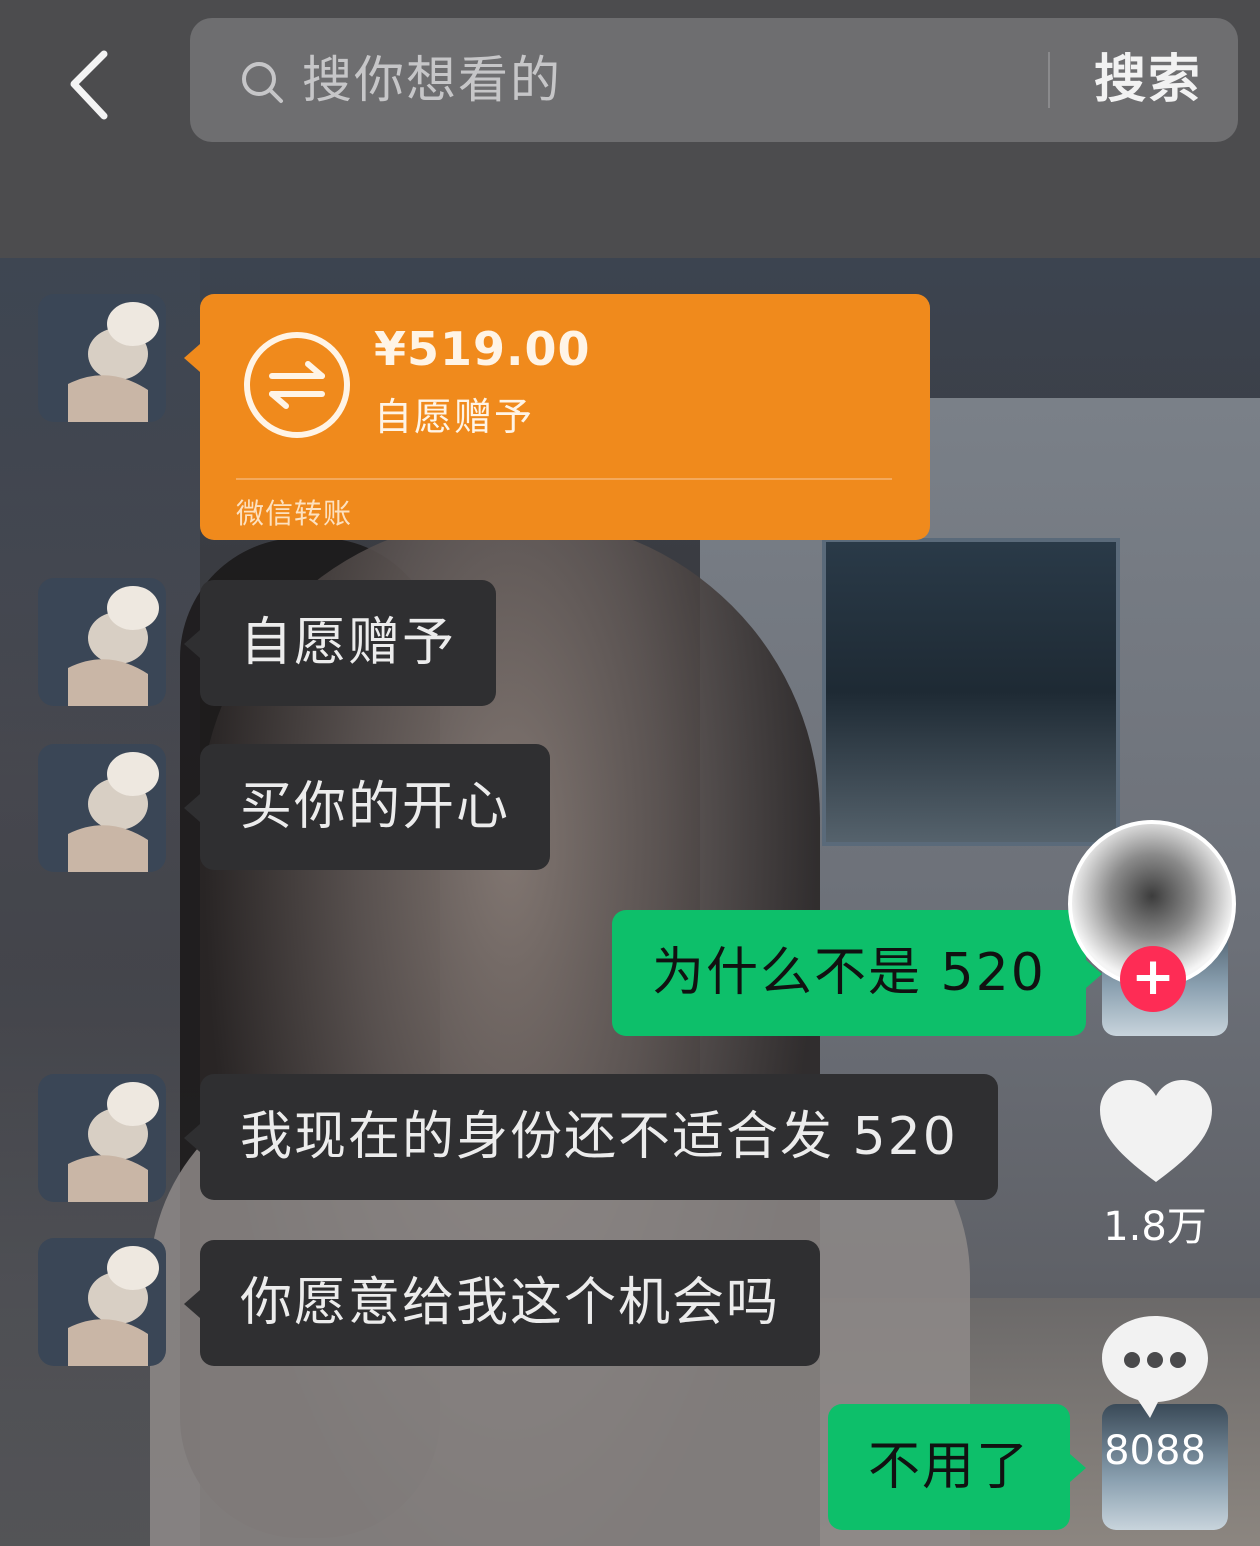 The height and width of the screenshot is (1546, 1260). Describe the element at coordinates (482, 349) in the screenshot. I see `transfer-amount: ¥519.00` at that location.